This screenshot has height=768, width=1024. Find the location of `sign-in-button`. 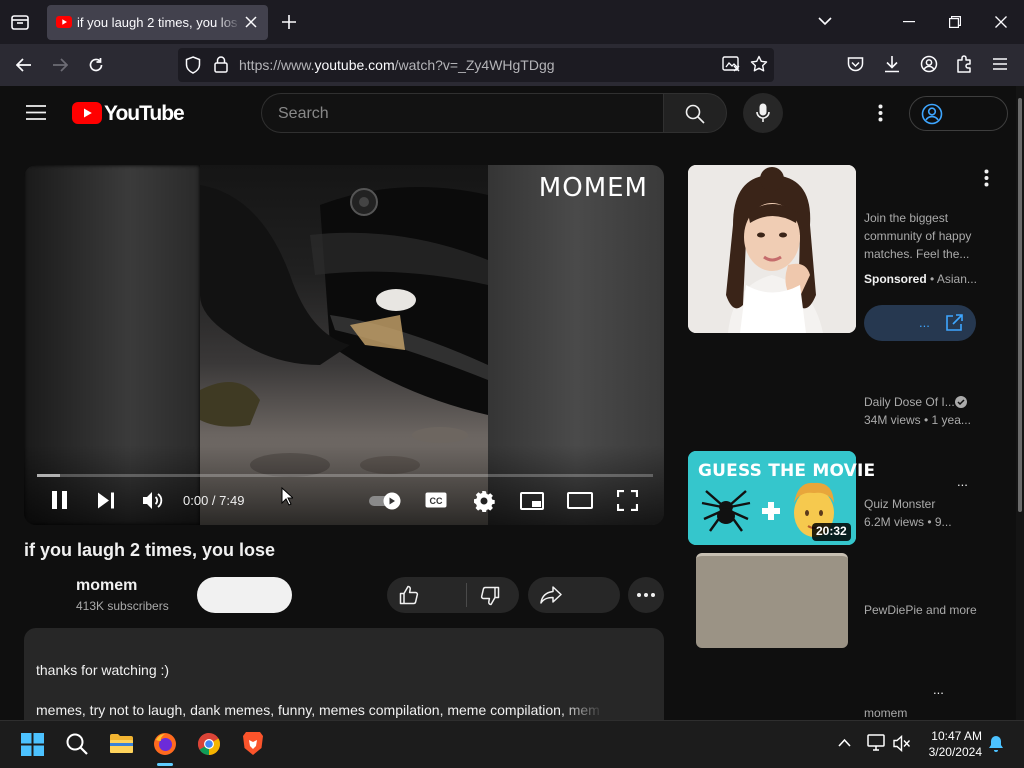

sign-in-button is located at coordinates (958, 113).